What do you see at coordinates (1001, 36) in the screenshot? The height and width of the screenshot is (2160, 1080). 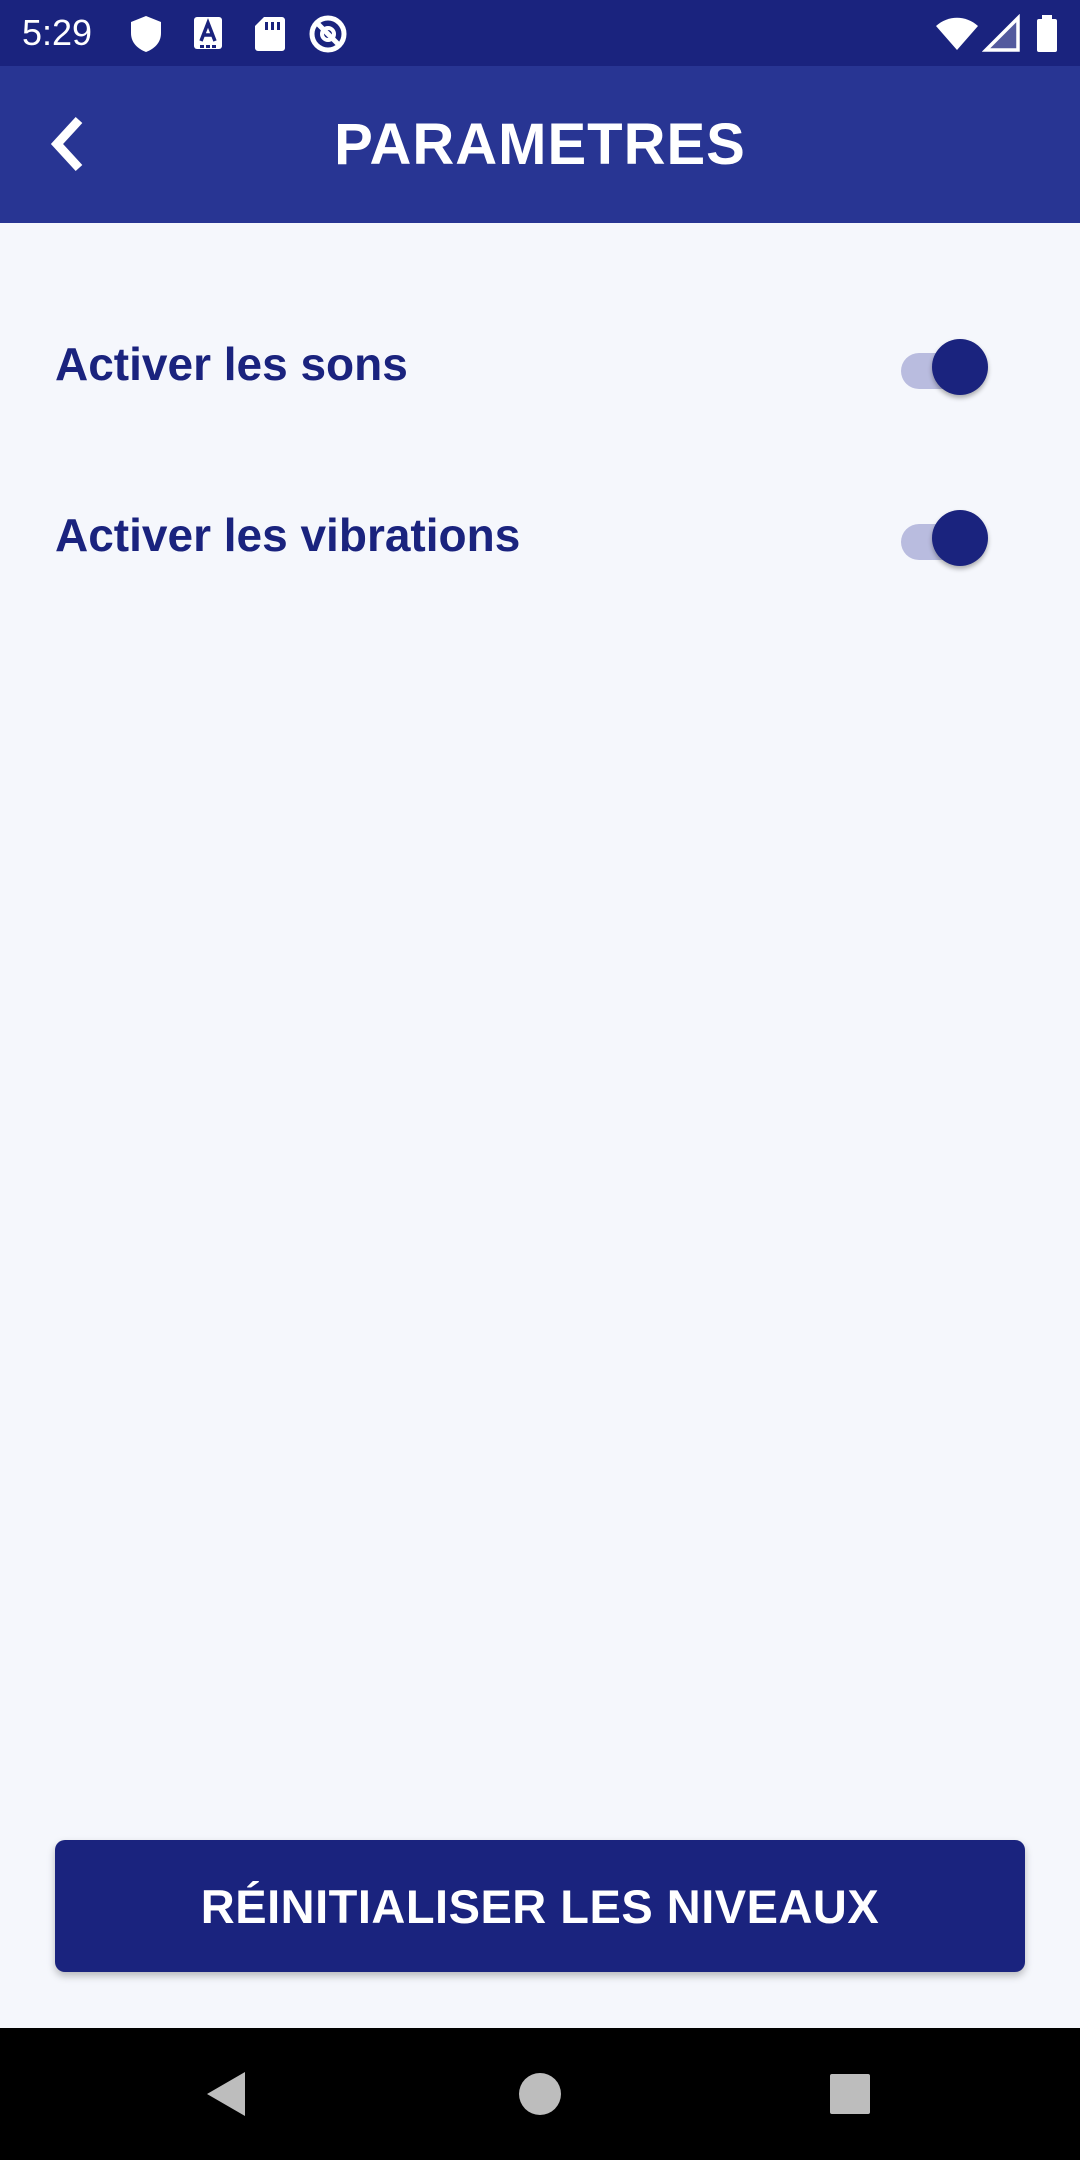 I see `signal-icon` at bounding box center [1001, 36].